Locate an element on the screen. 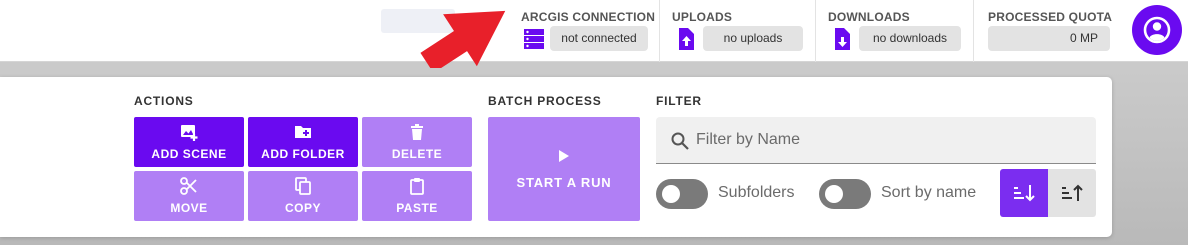  add-folder-label: ADD FOLDER is located at coordinates (303, 154).